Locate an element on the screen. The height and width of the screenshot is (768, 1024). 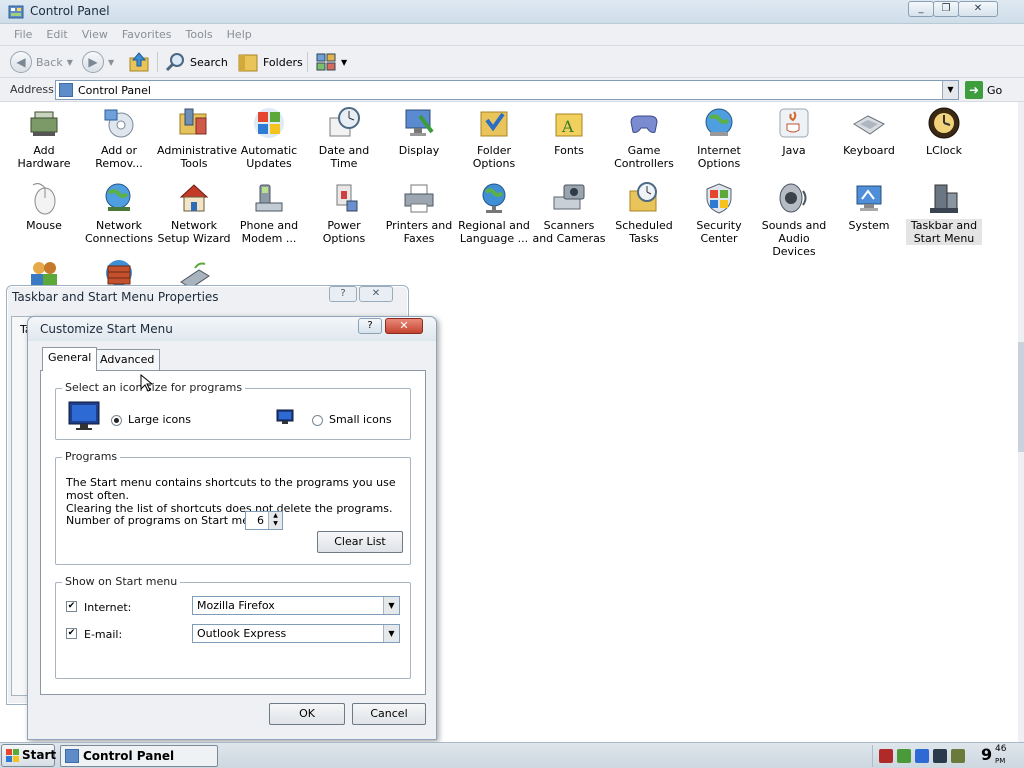
start-button: Start is located at coordinates (28, 755).